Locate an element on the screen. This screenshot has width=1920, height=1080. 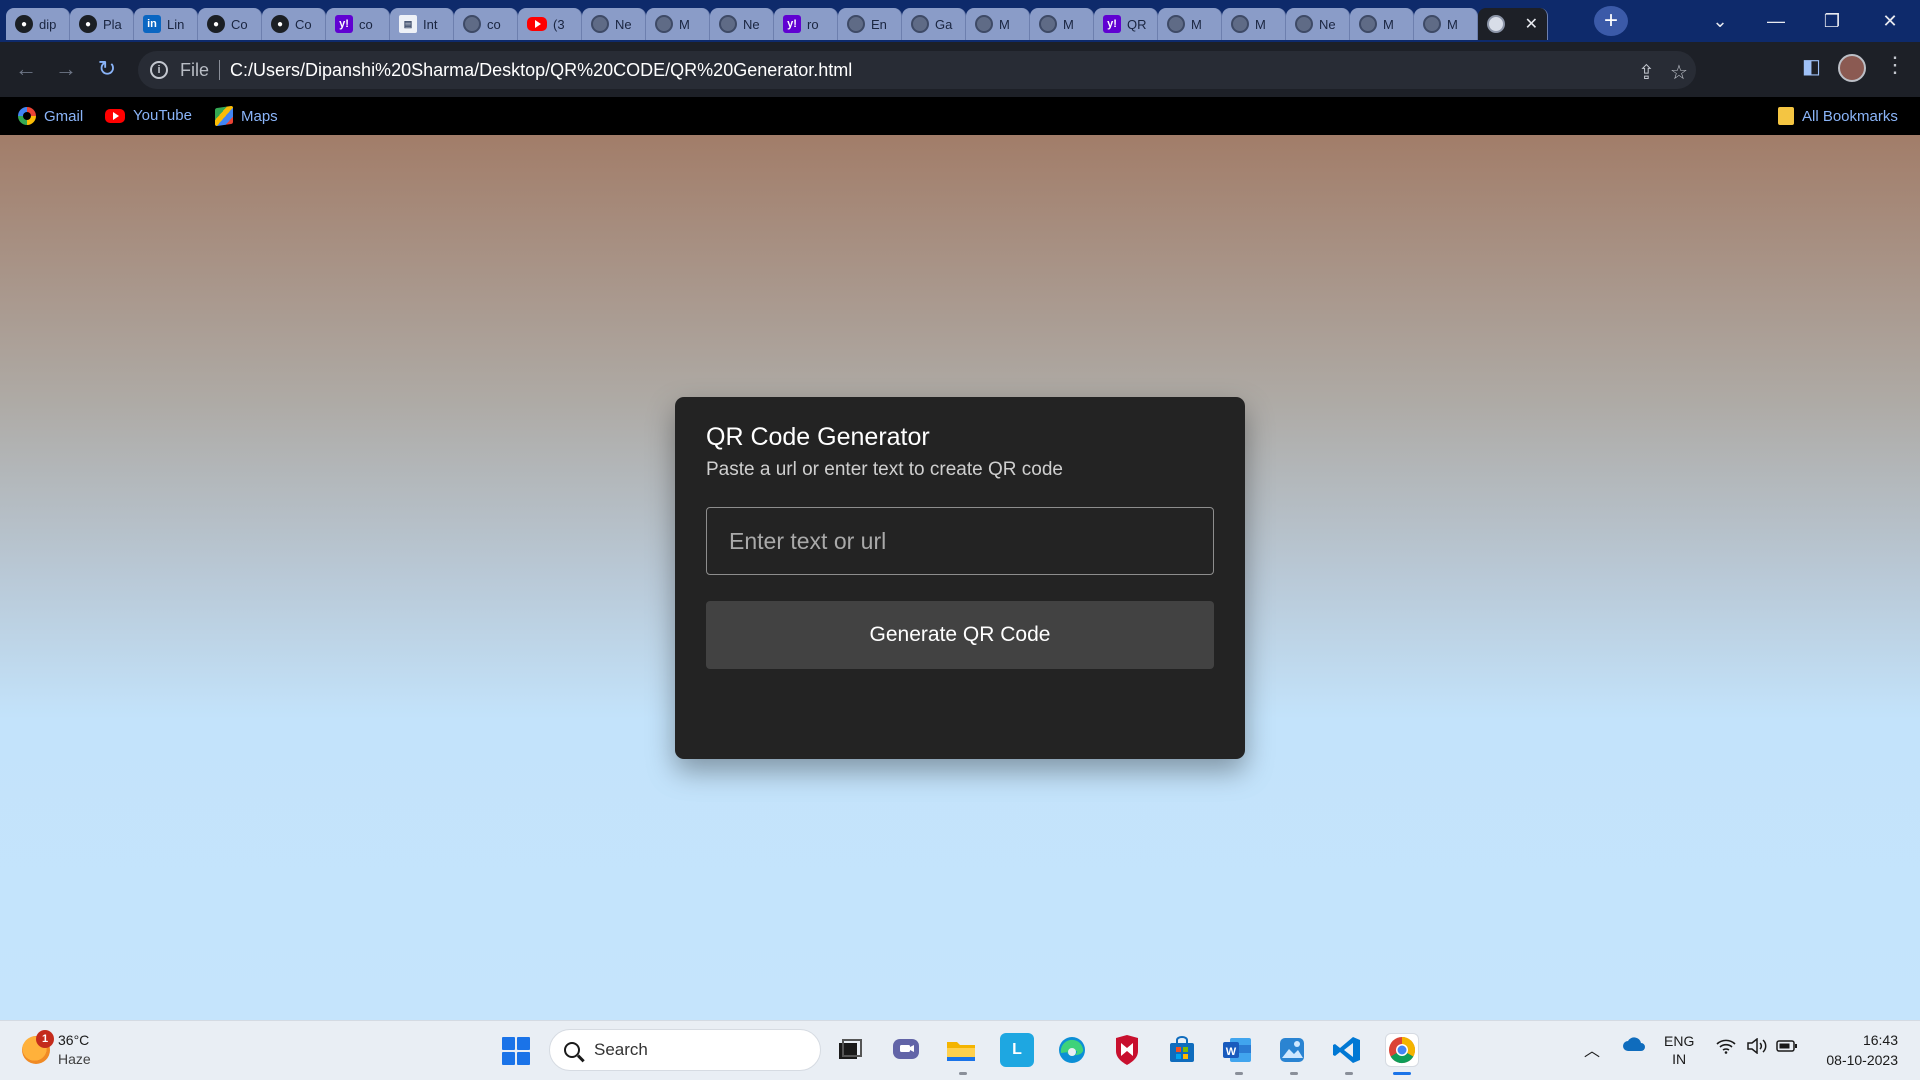
weather-widget: 1 36°C Haze is located at coordinates (56, 1049).